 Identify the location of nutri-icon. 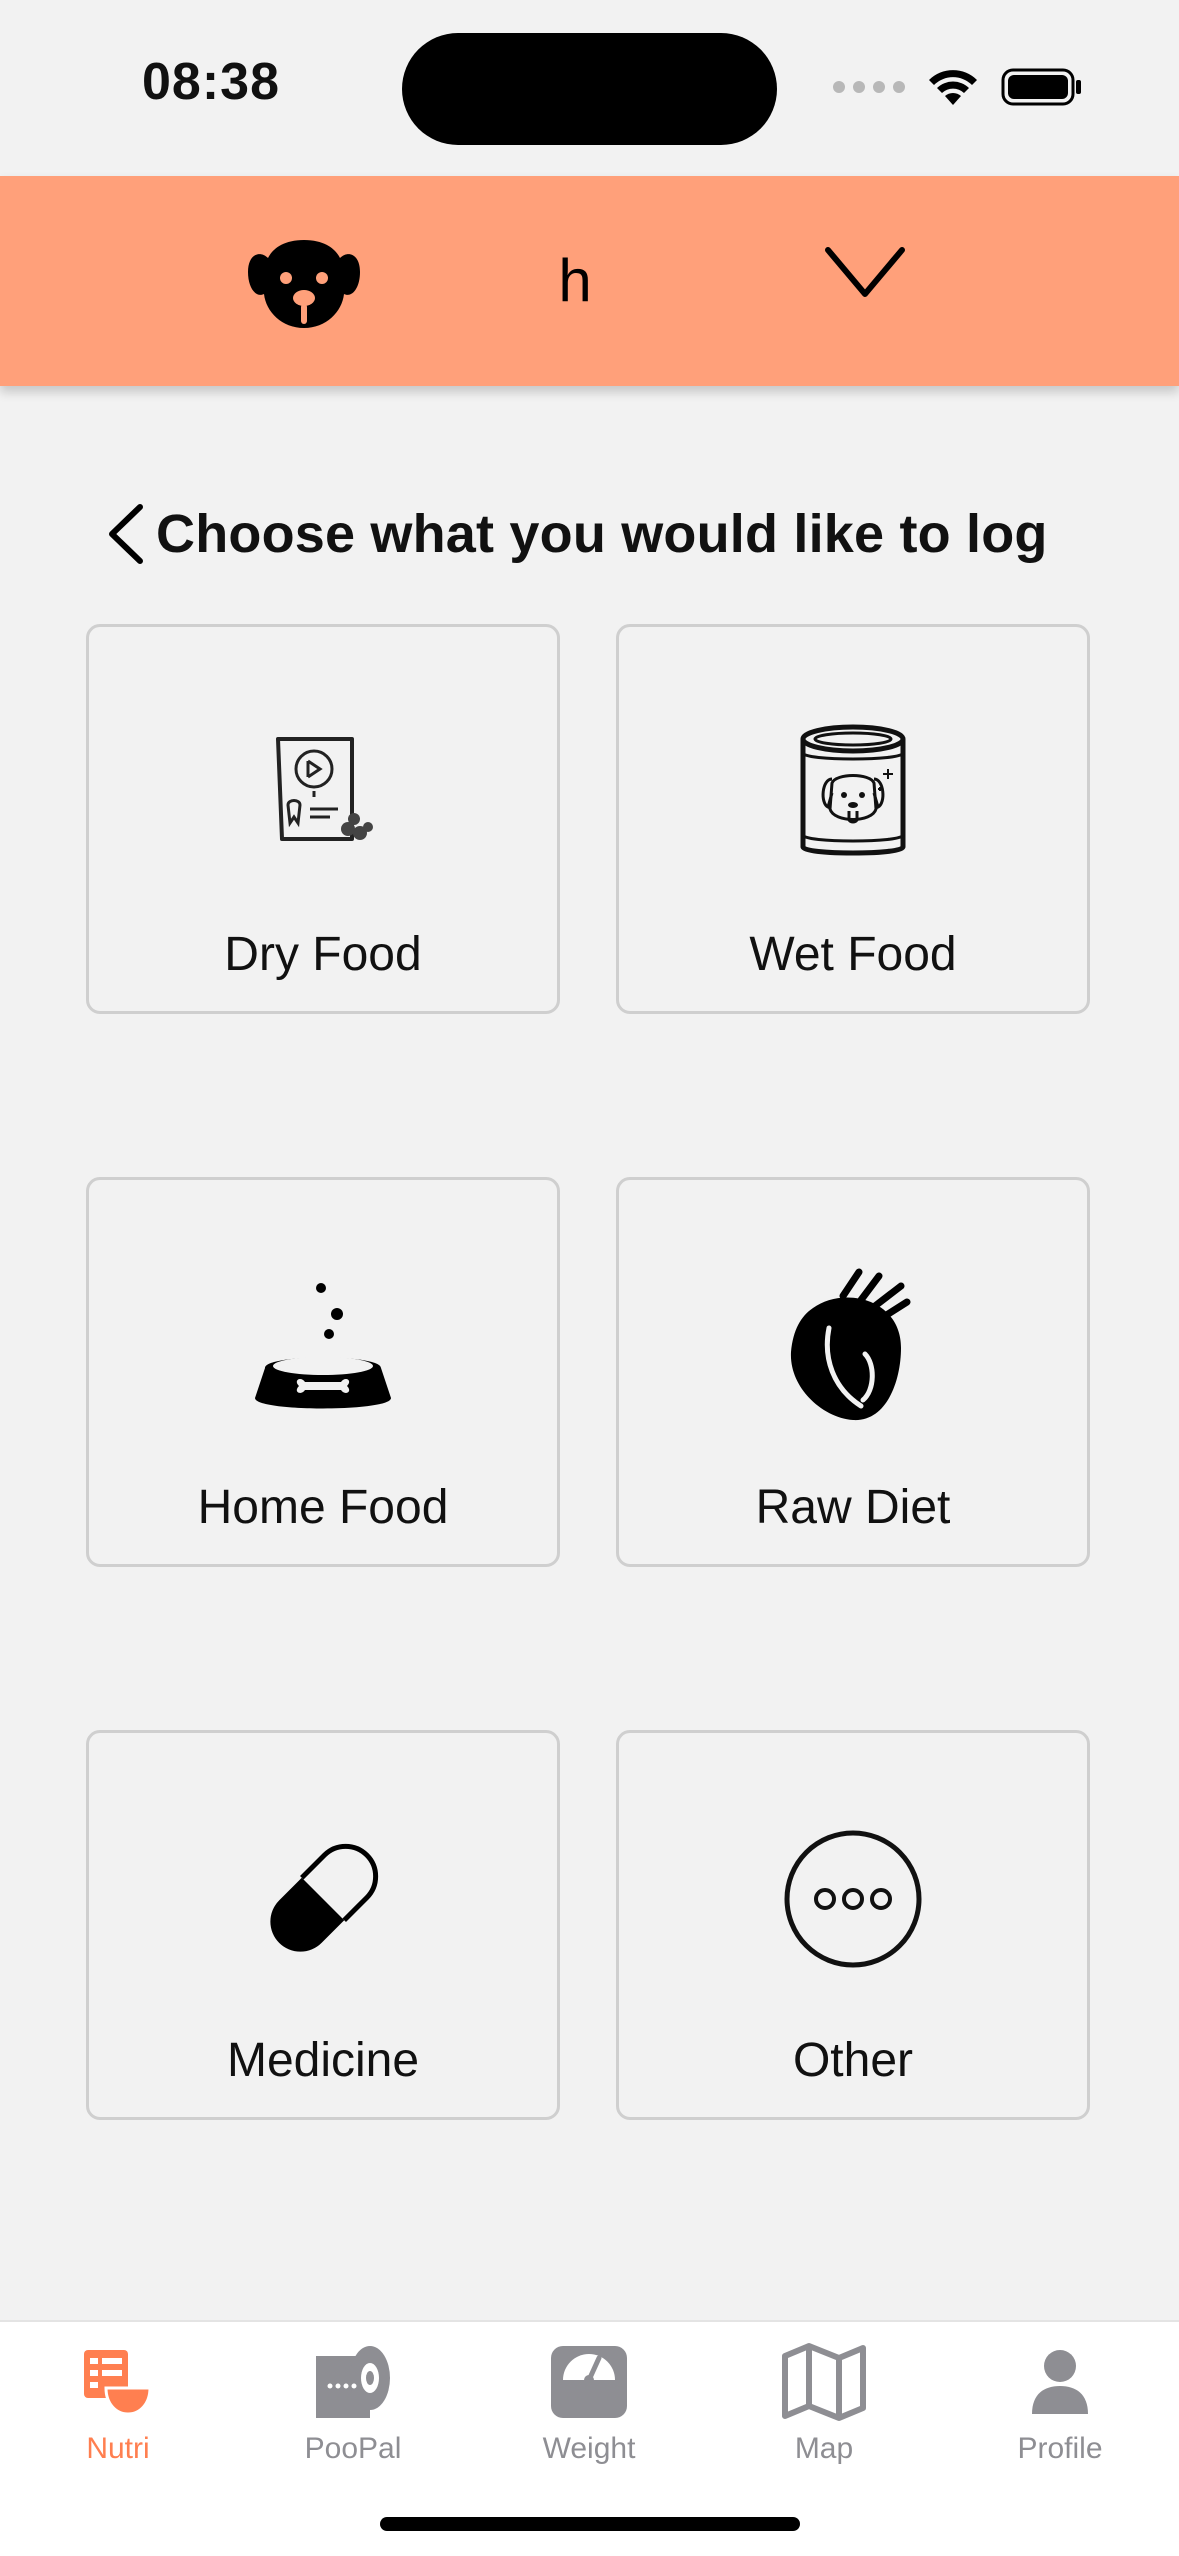
(118, 2383).